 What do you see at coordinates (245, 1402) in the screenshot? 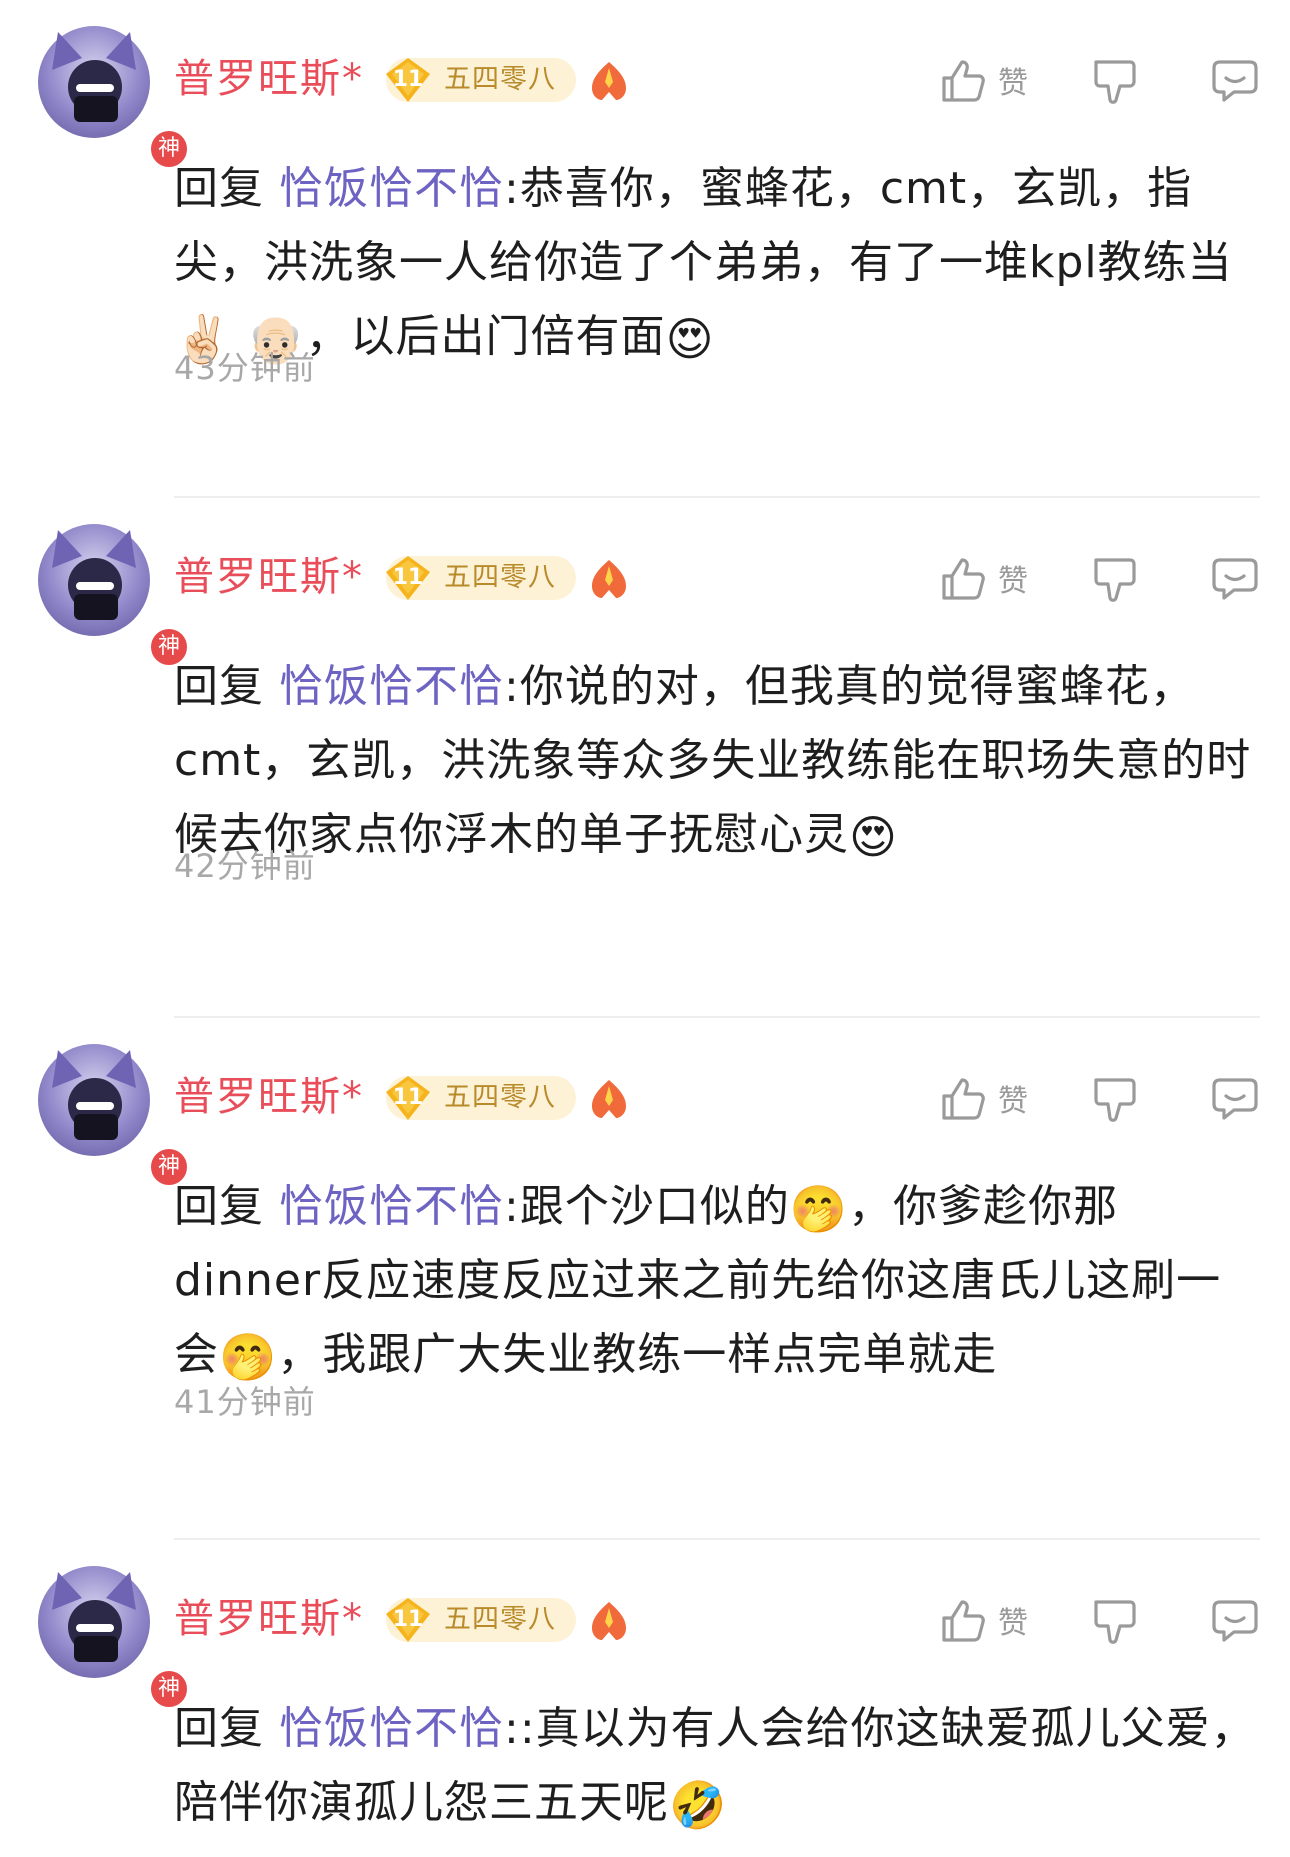
I see `timestamp: 41分钟前` at bounding box center [245, 1402].